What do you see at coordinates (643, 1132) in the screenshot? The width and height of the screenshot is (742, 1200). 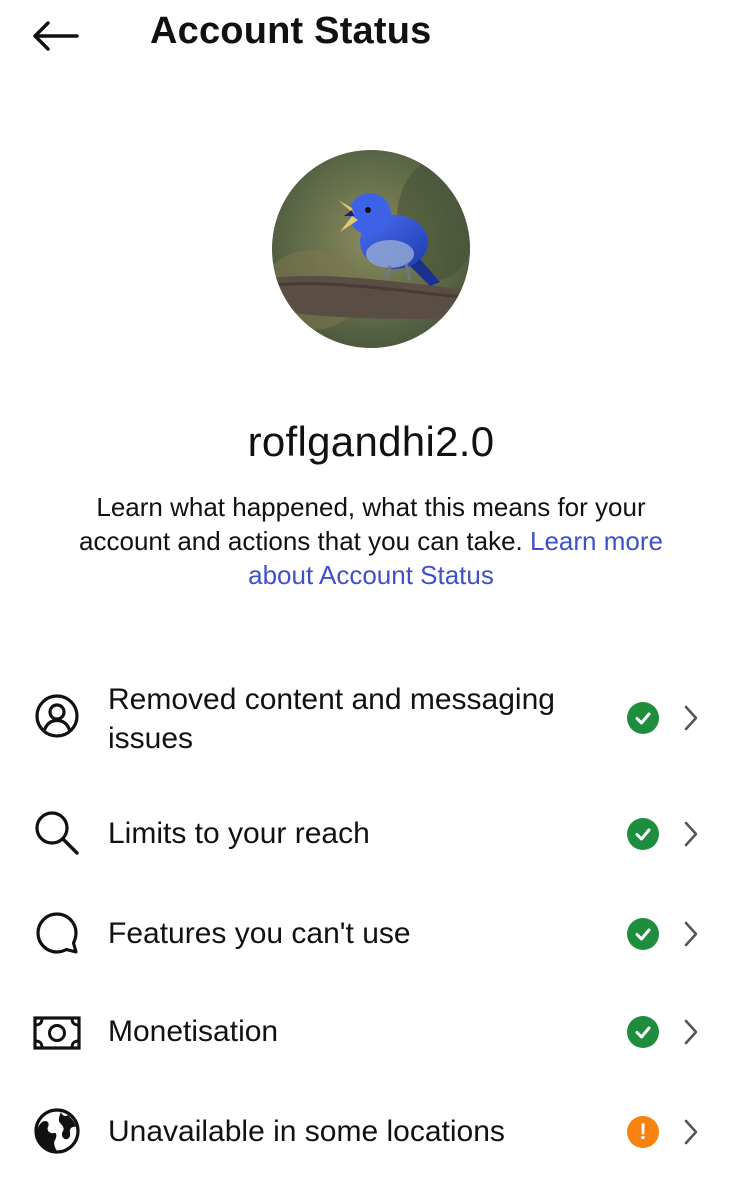 I see `status-warning-icon: !` at bounding box center [643, 1132].